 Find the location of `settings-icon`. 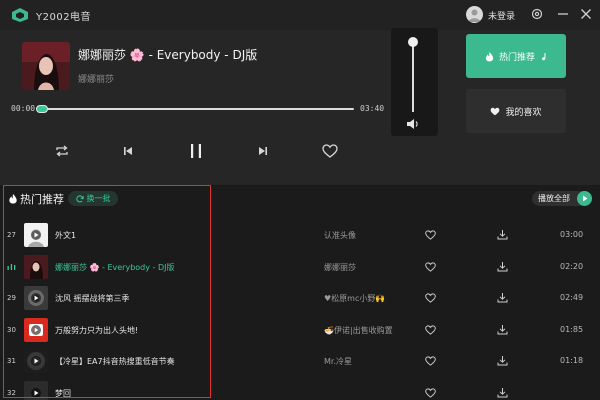

settings-icon is located at coordinates (537, 14).